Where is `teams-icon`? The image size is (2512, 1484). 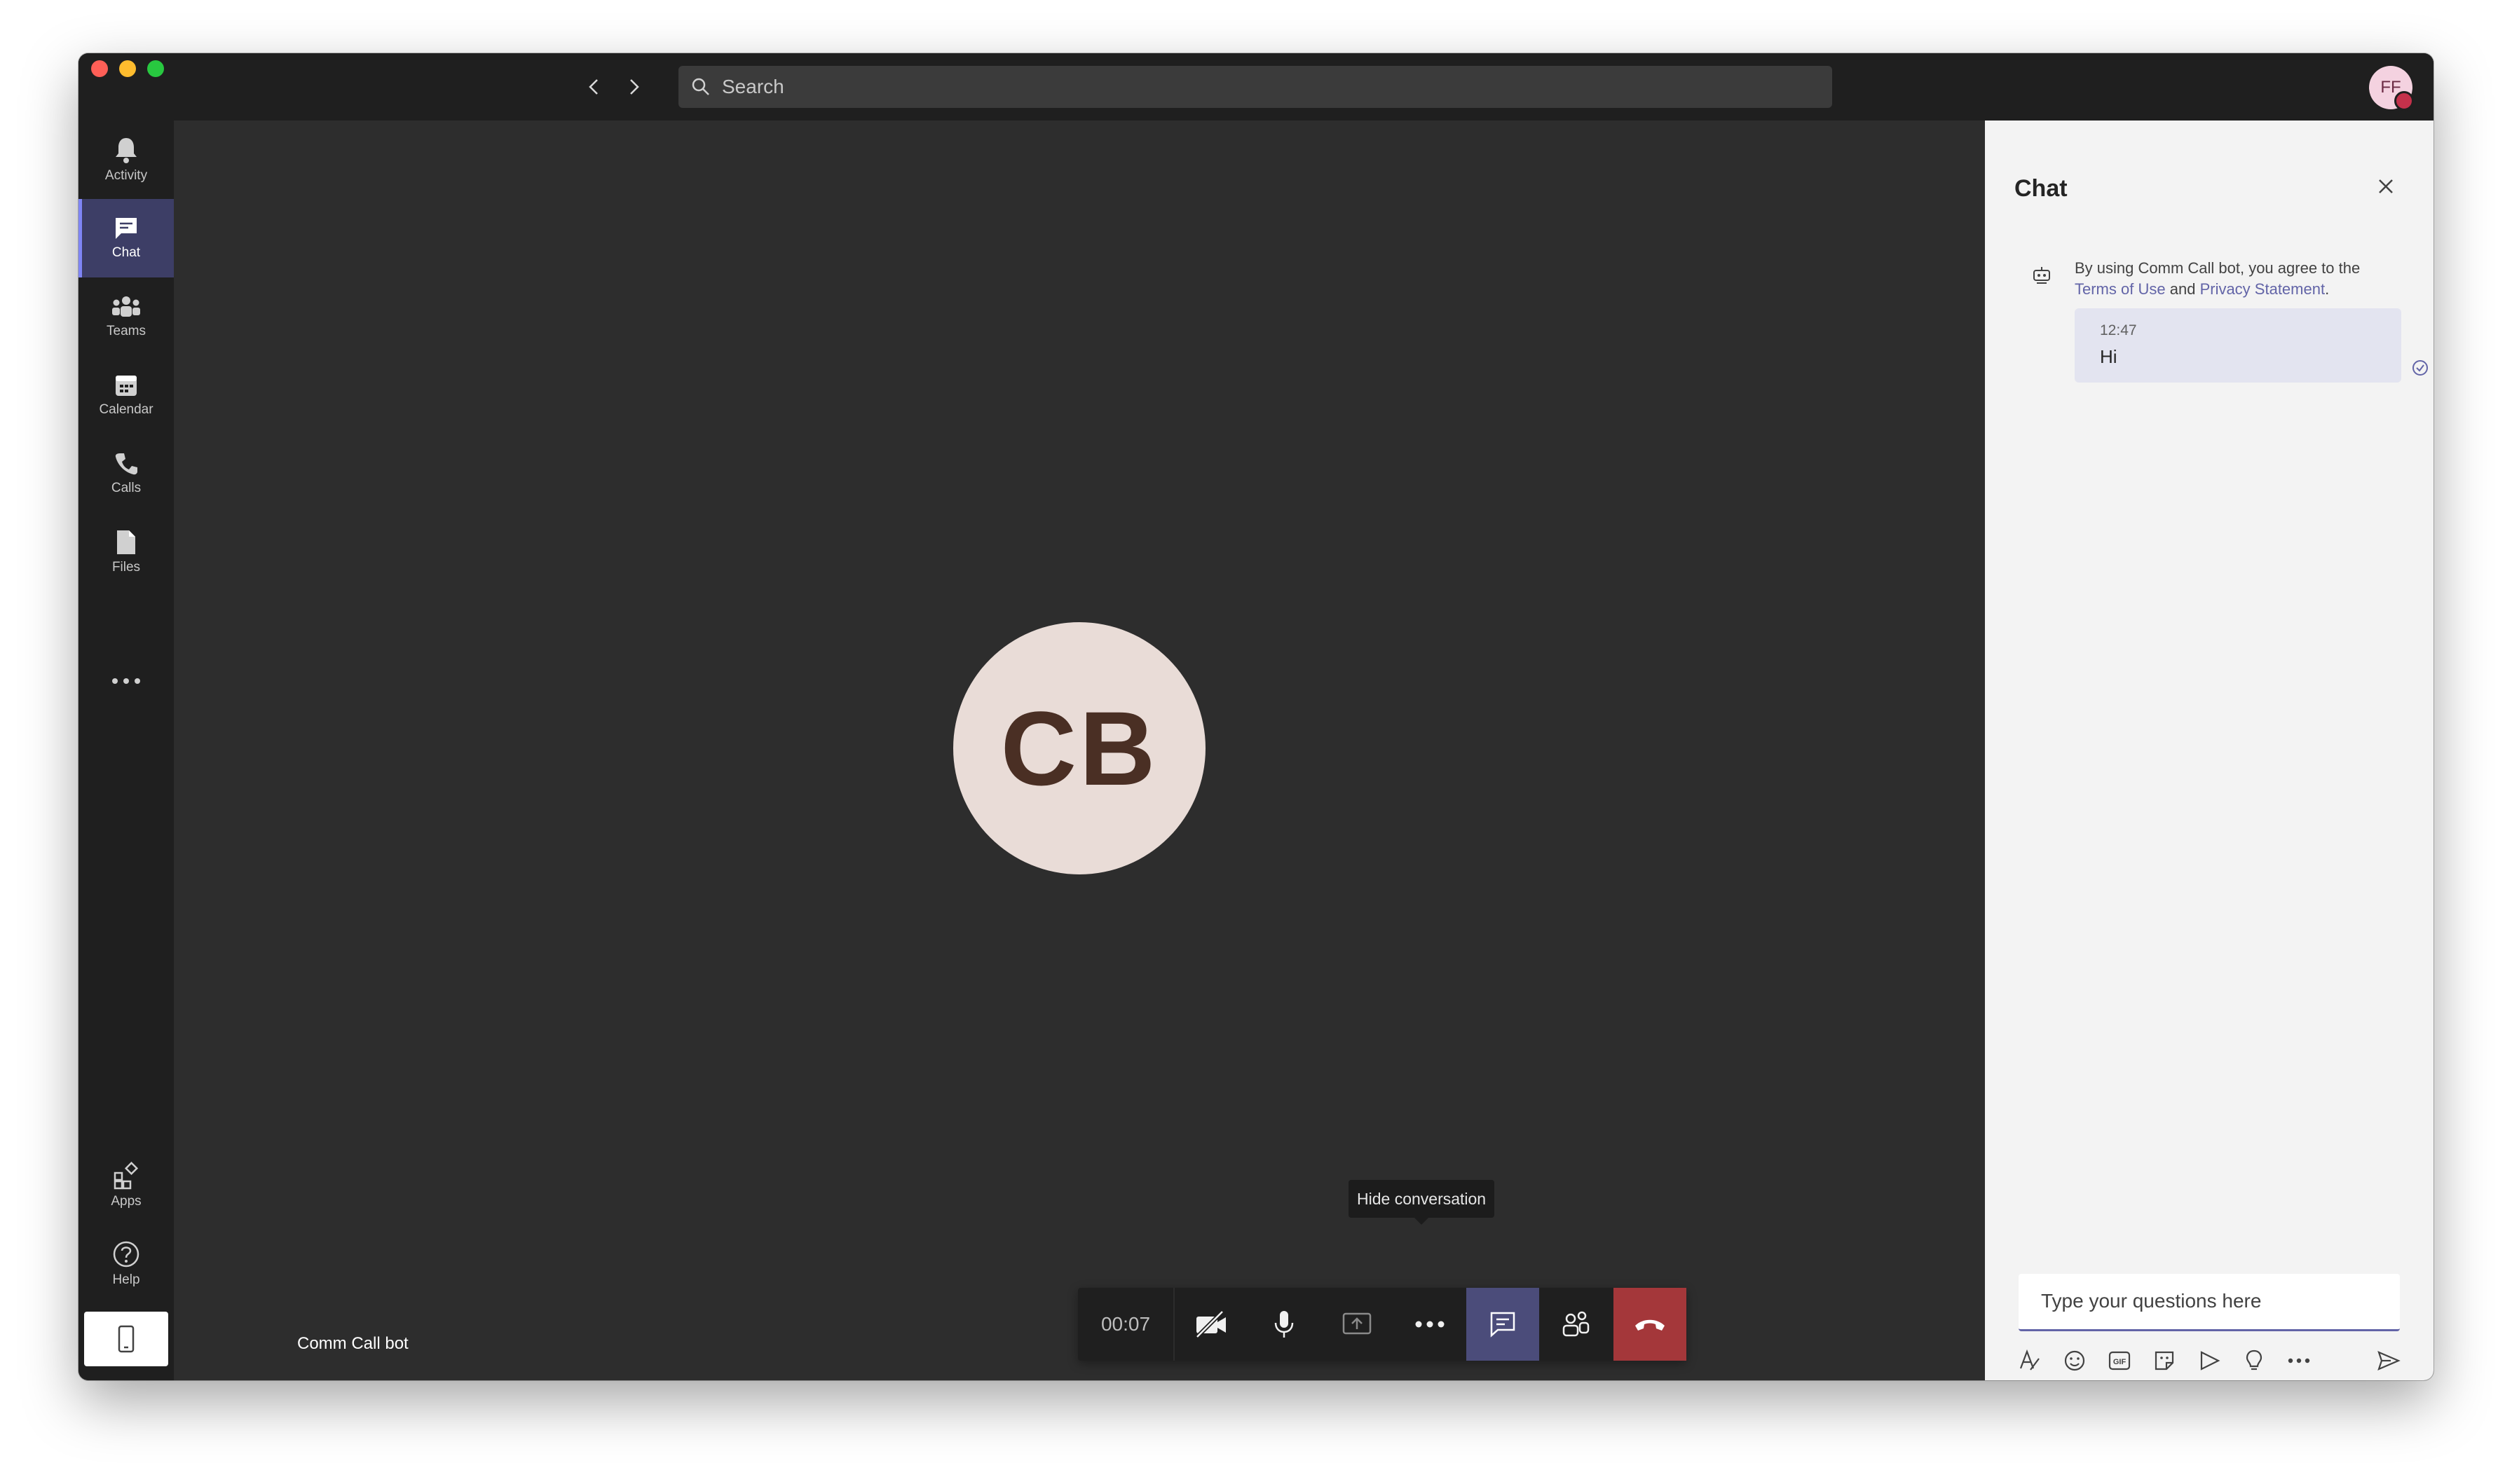
teams-icon is located at coordinates (126, 306).